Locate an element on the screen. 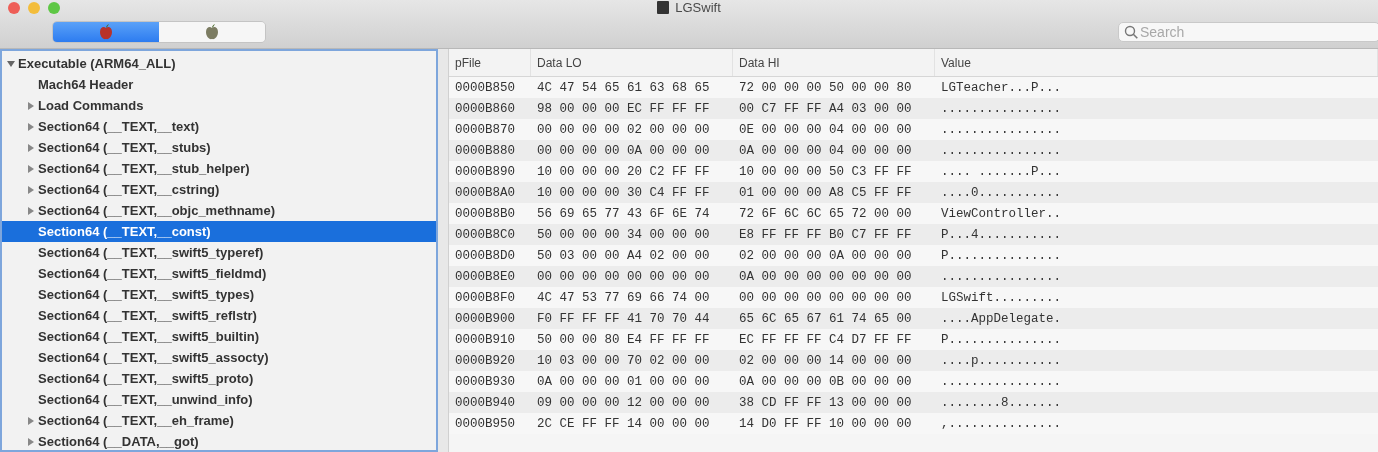 The width and height of the screenshot is (1378, 452). table-cell-text: 09 00 00 00 12 00 00 00 is located at coordinates (623, 402).